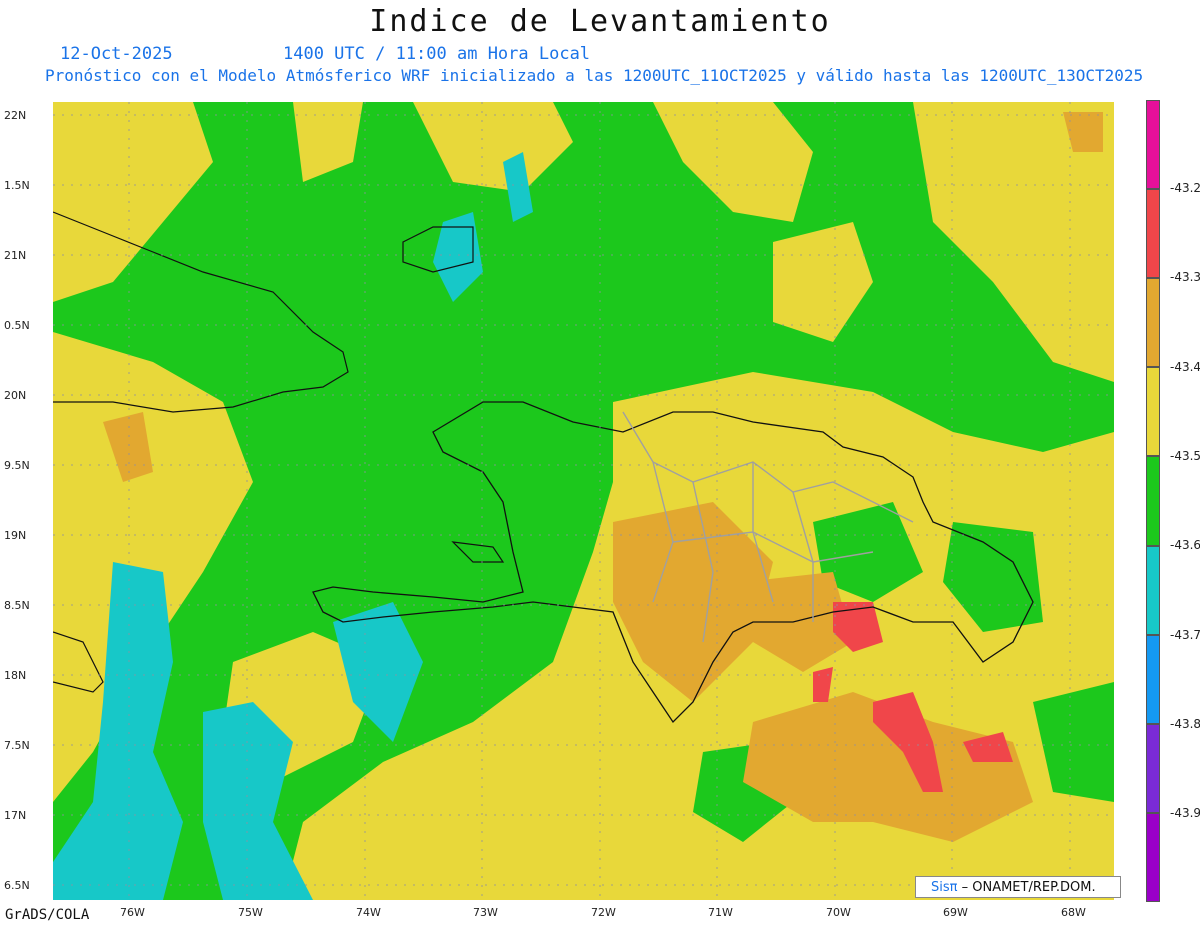  What do you see at coordinates (15, 815) in the screenshot?
I see `y-tick-label: 17N` at bounding box center [15, 815].